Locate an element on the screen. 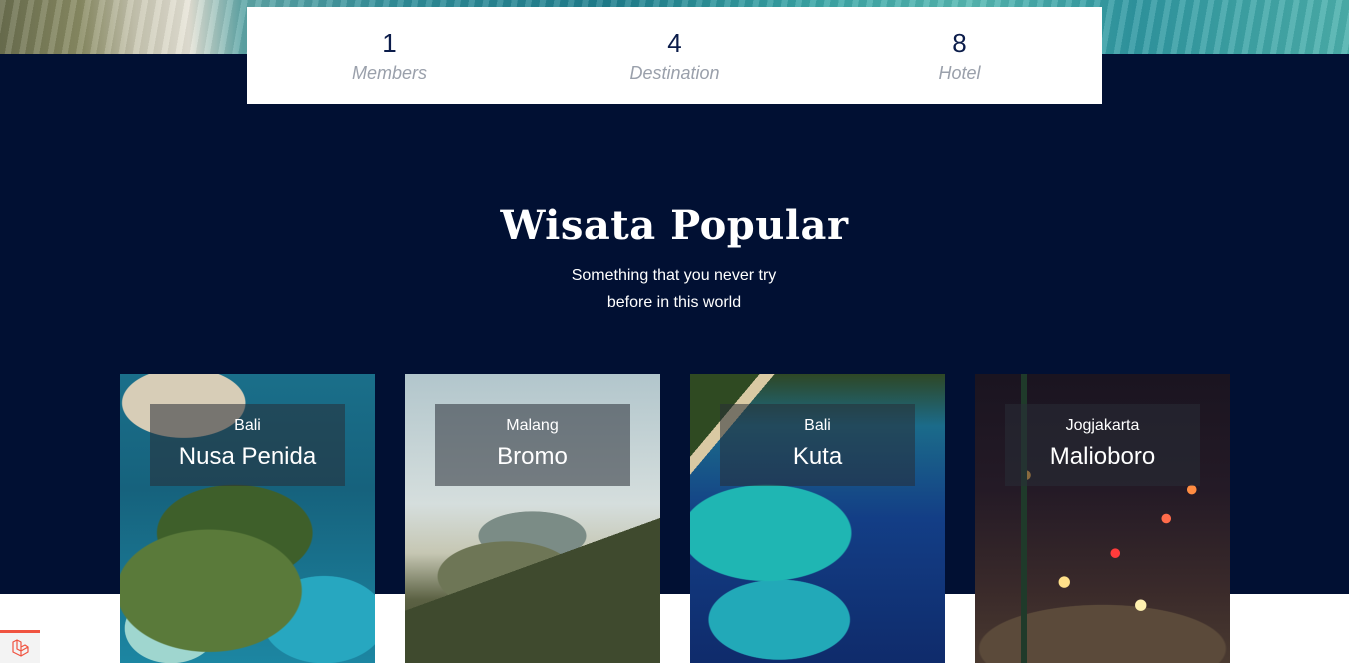 The height and width of the screenshot is (663, 1349). card-caption: Bali Kuta is located at coordinates (817, 445).